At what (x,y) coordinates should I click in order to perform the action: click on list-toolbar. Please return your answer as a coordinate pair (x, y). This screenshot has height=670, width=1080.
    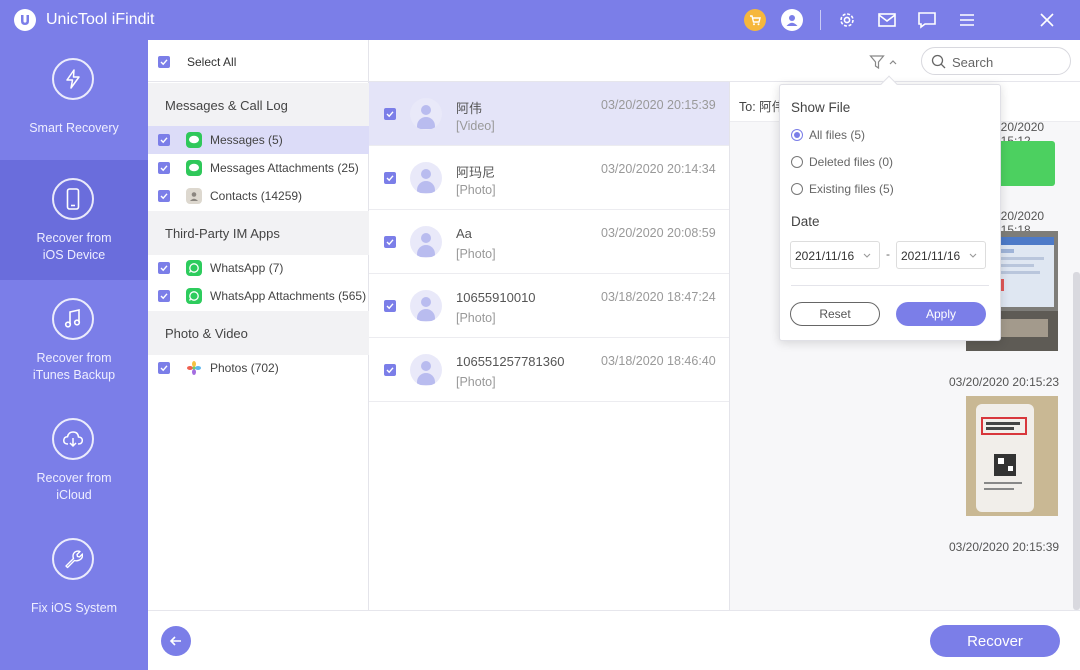
    Looking at the image, I should click on (724, 61).